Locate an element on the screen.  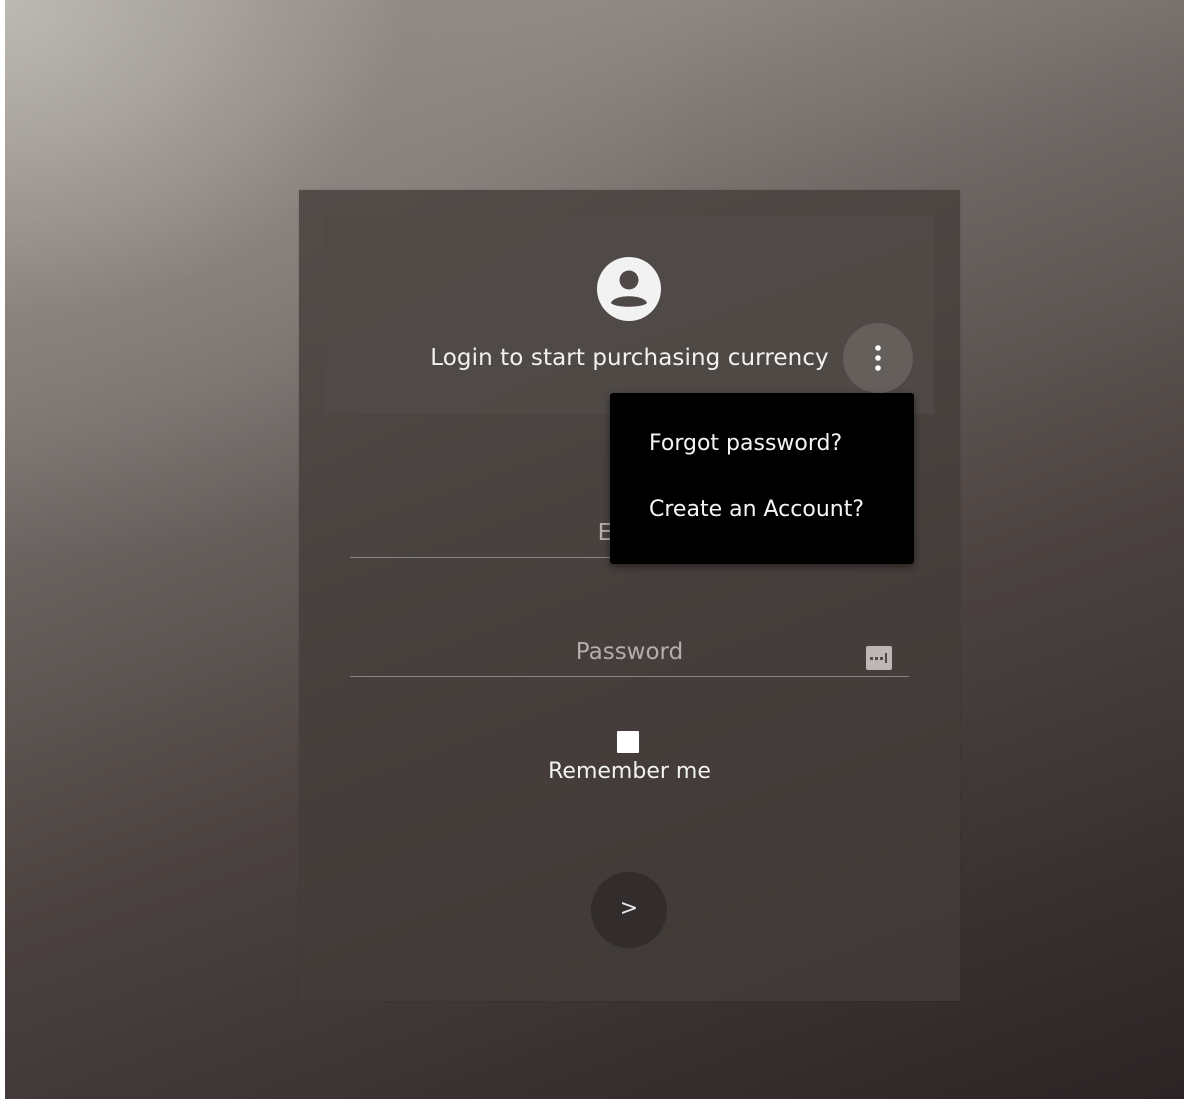
remember-me-label: Remember me is located at coordinates (629, 771).